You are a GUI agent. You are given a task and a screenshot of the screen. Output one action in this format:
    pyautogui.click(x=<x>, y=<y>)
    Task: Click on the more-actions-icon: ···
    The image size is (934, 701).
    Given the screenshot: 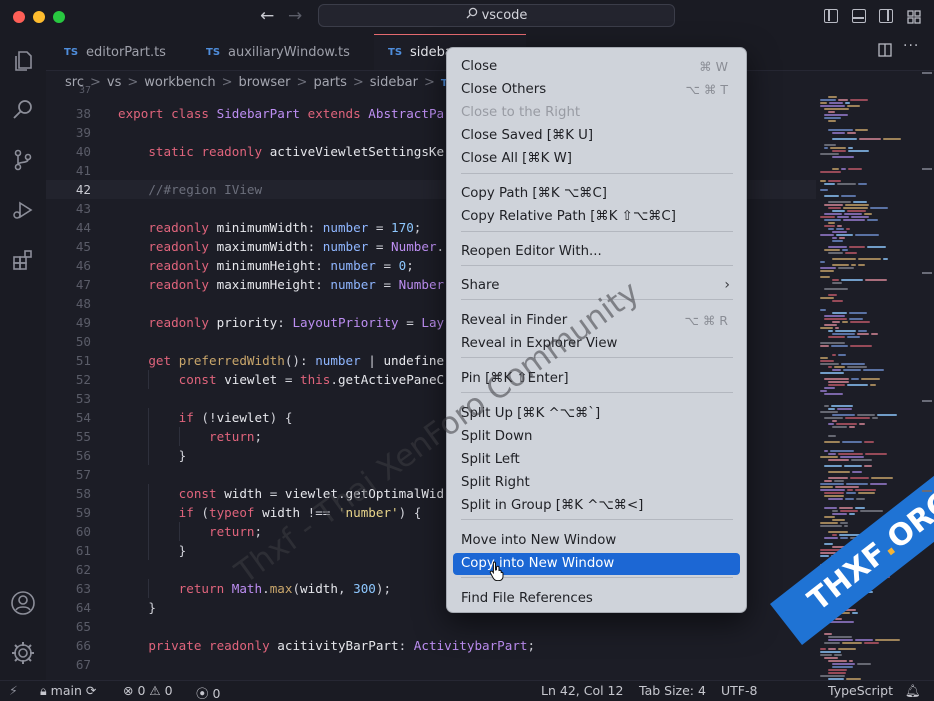 What is the action you would take?
    pyautogui.click(x=911, y=46)
    